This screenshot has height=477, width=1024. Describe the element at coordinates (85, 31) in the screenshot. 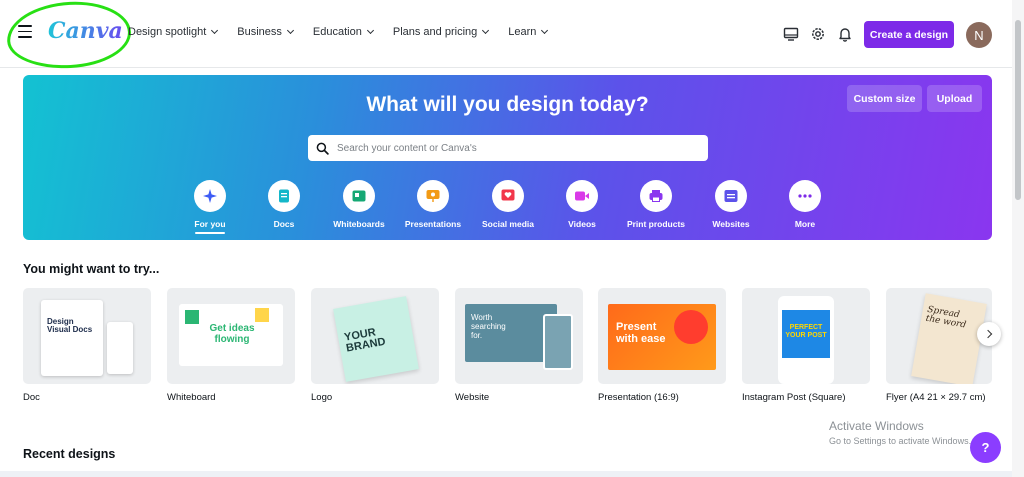

I see `canva-logo: Canva` at that location.